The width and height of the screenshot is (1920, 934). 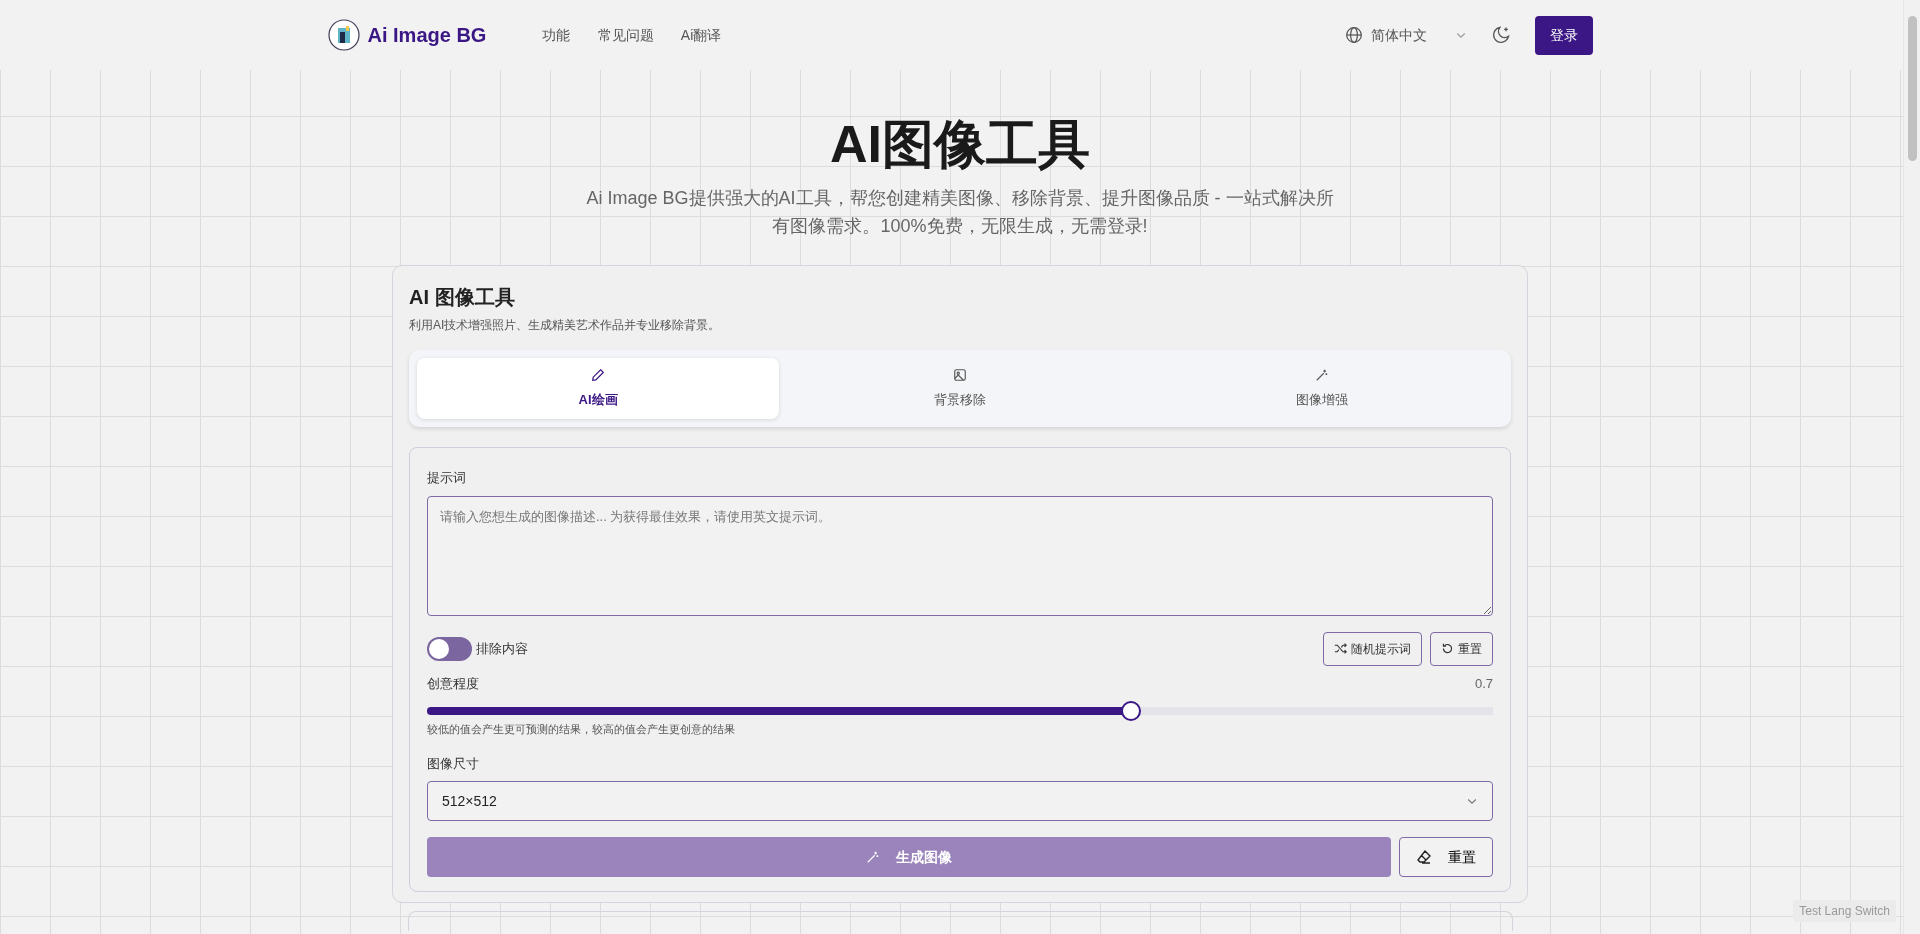 I want to click on subtitle: Ai Image BG提供强大的AI工具，帮您创建精美图像、移除背景、提升图像品质 - 一站式解决所有图像需求。100%免费，无限生成，无需登录!, so click(x=960, y=213).